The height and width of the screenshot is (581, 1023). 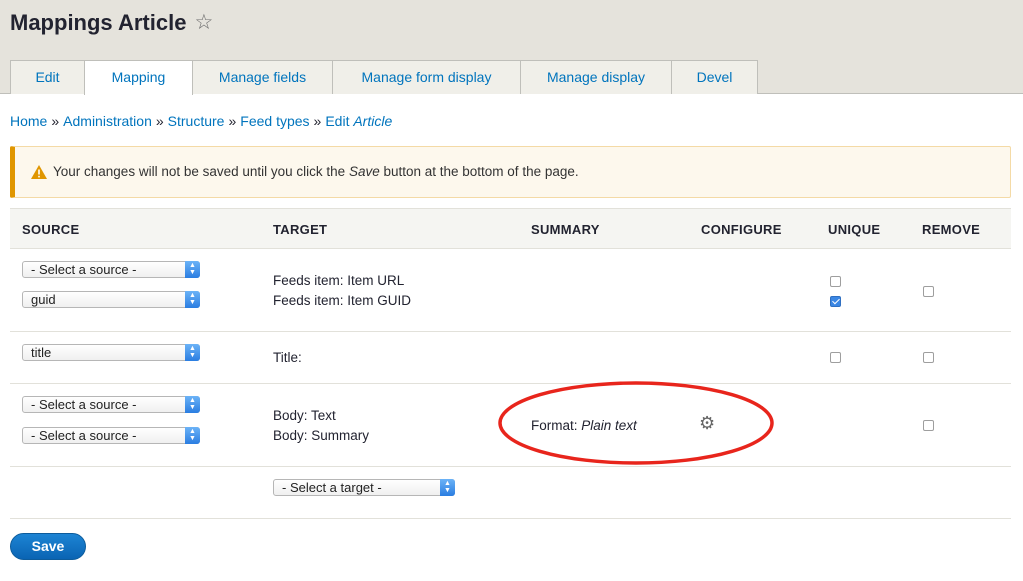 I want to click on warning-text-after: button at the bottom of the page., so click(x=479, y=171).